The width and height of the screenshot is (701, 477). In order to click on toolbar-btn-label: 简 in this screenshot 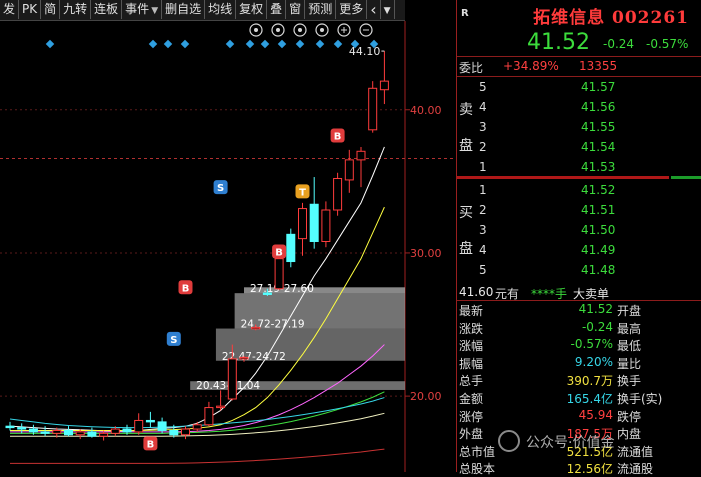, I will do `click(50, 9)`.